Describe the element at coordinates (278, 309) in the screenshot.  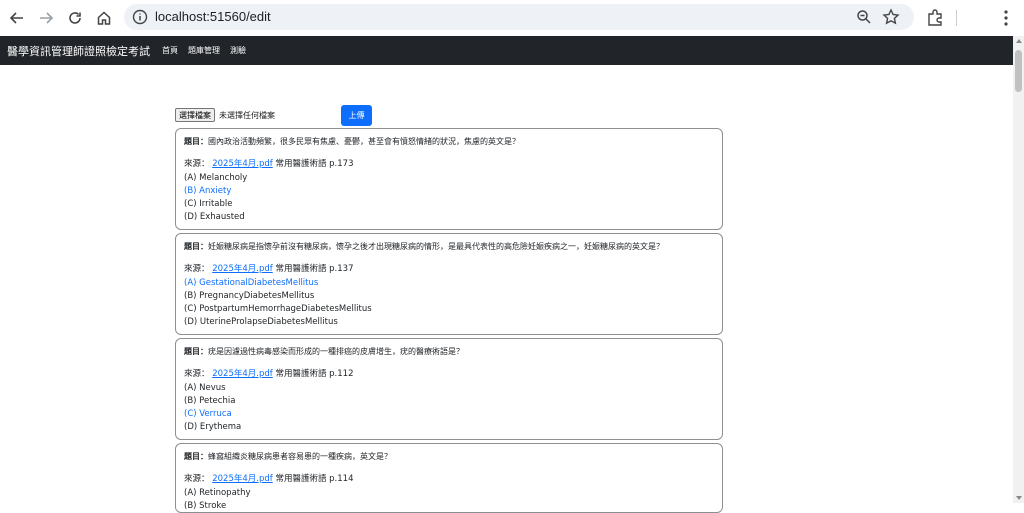
I see `option-c: (C) PostpartumHemorrhageDiabetesMellitus` at that location.